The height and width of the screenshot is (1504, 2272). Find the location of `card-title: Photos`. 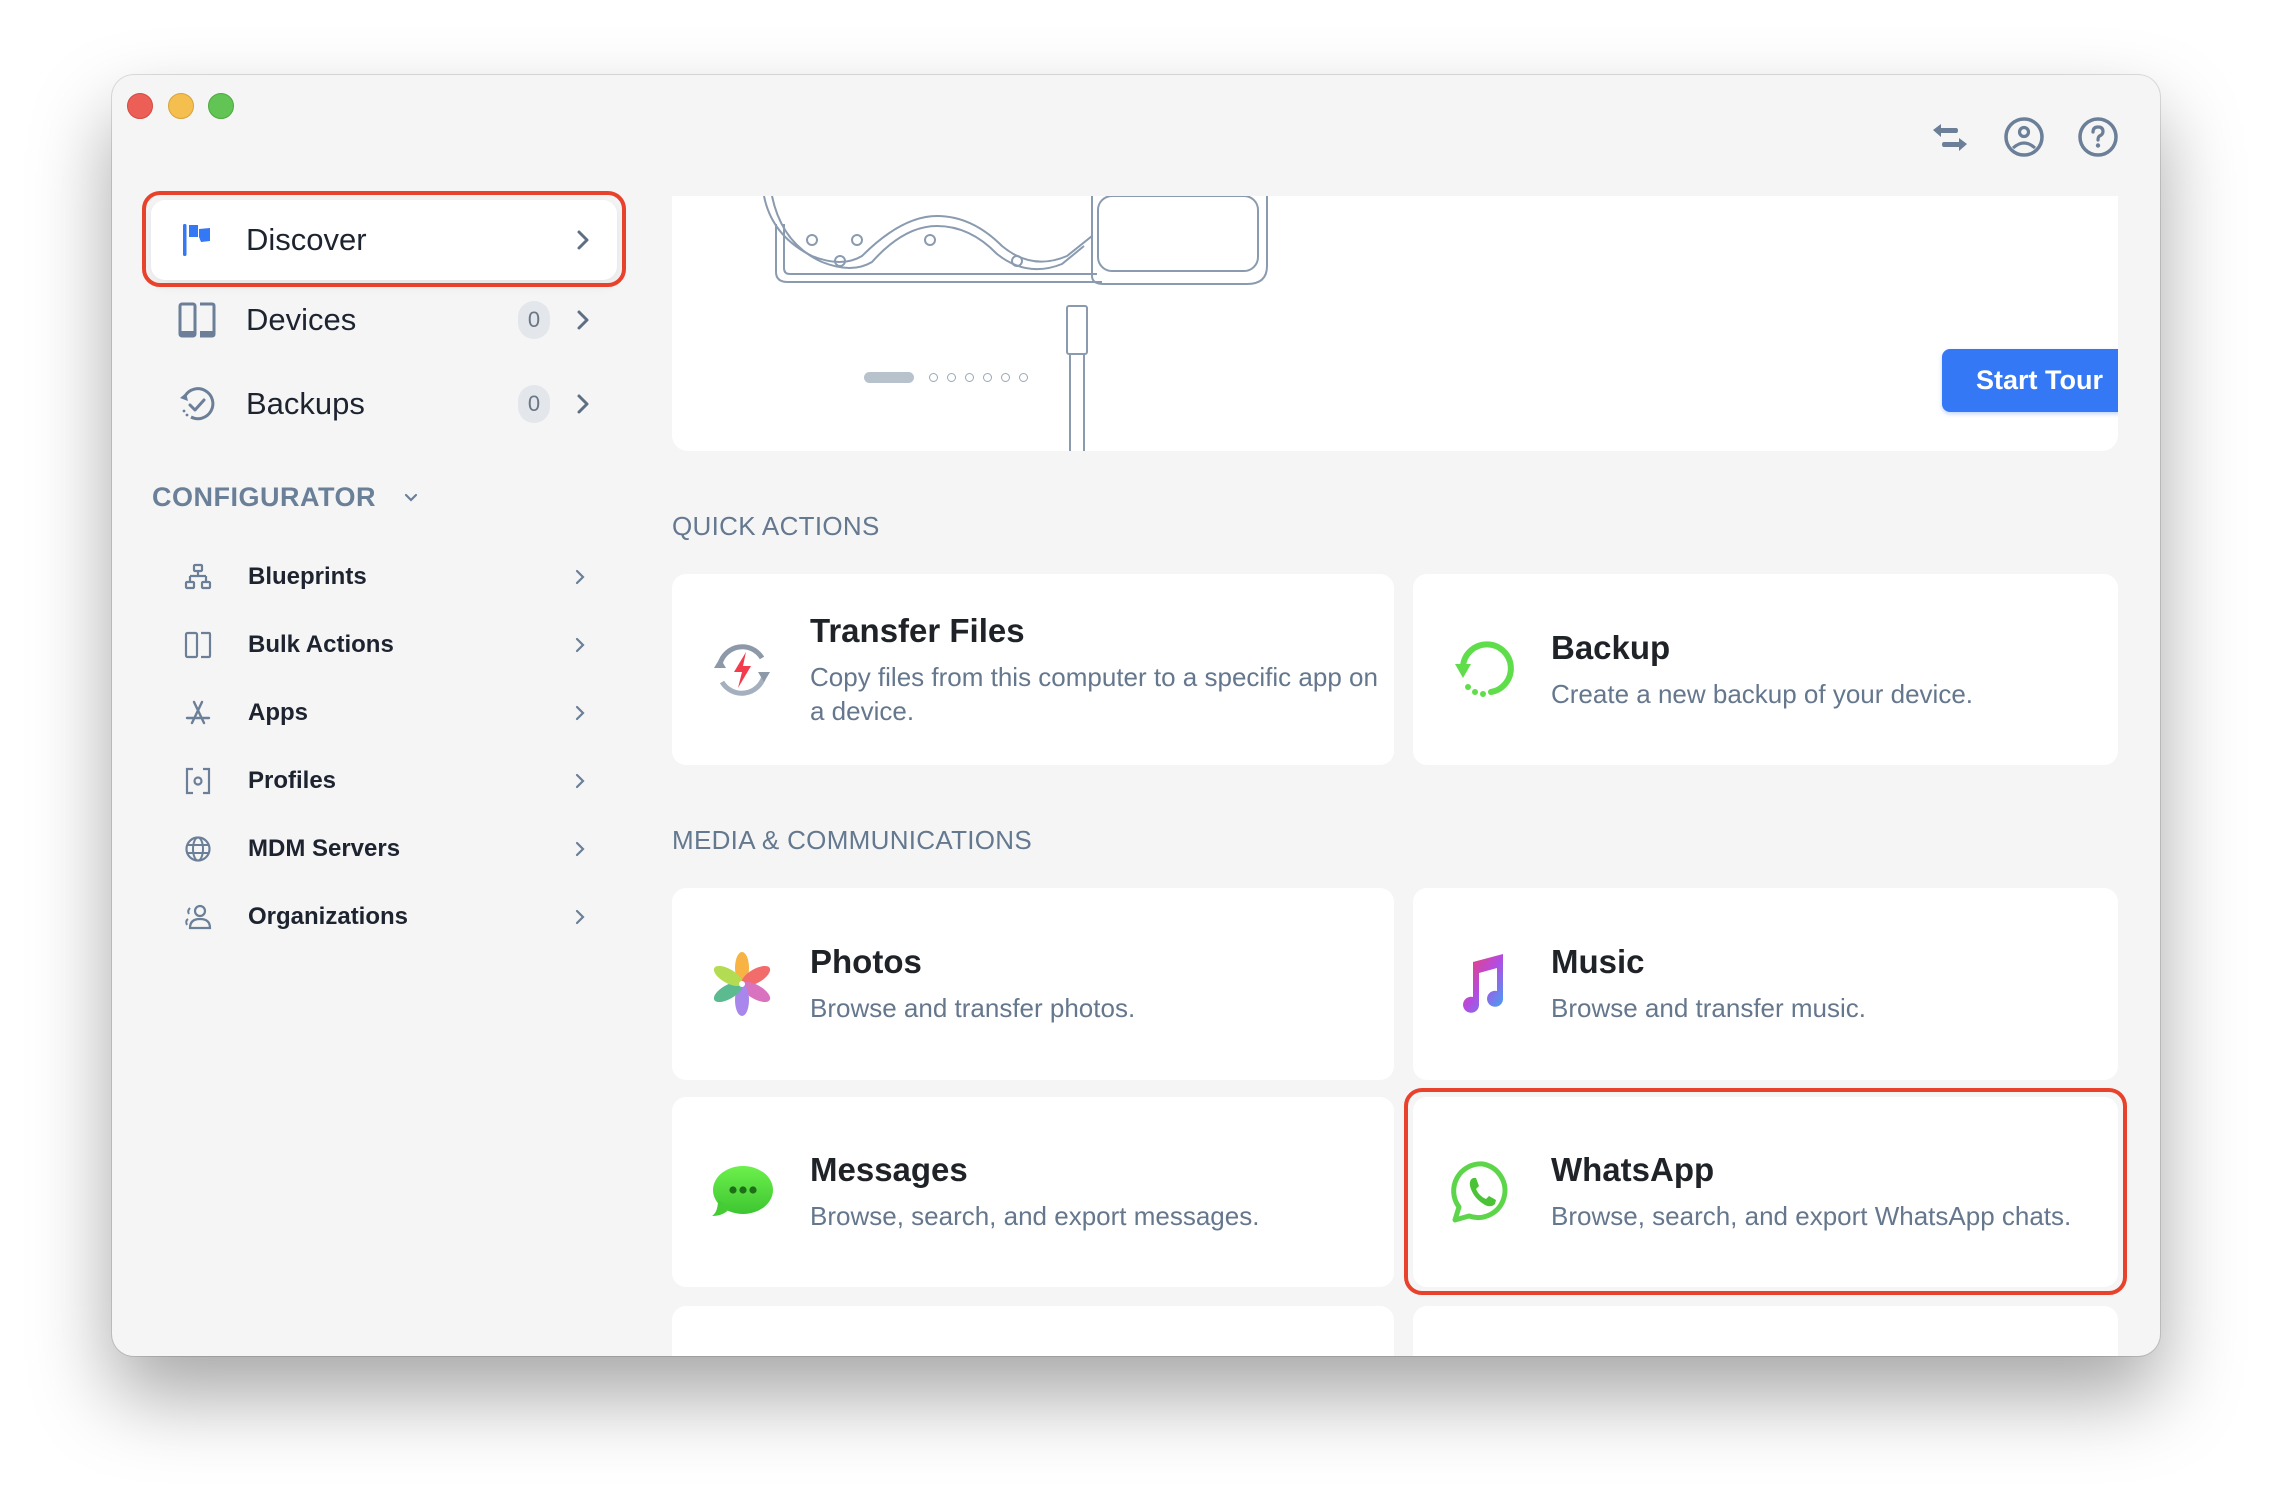

card-title: Photos is located at coordinates (866, 961).